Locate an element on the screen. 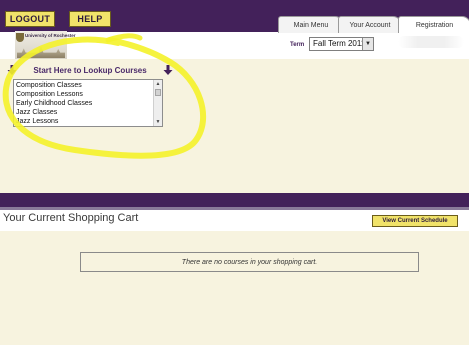 This screenshot has width=469, height=350. scroll-down-icon: ▼ is located at coordinates (158, 122).